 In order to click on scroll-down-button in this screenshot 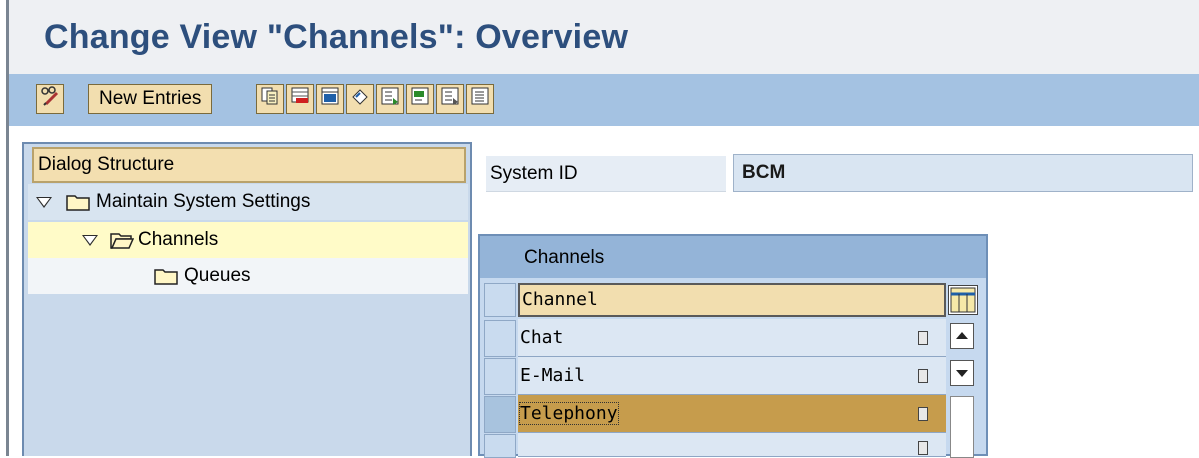, I will do `click(962, 373)`.